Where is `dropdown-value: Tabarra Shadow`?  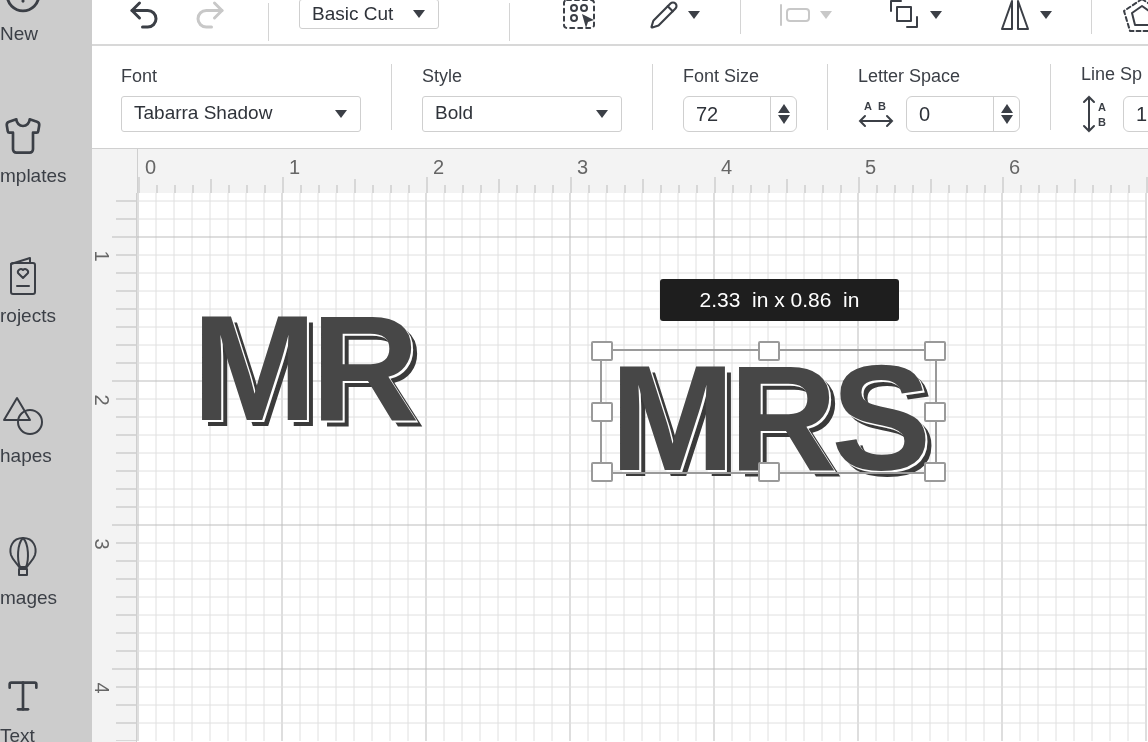 dropdown-value: Tabarra Shadow is located at coordinates (203, 113).